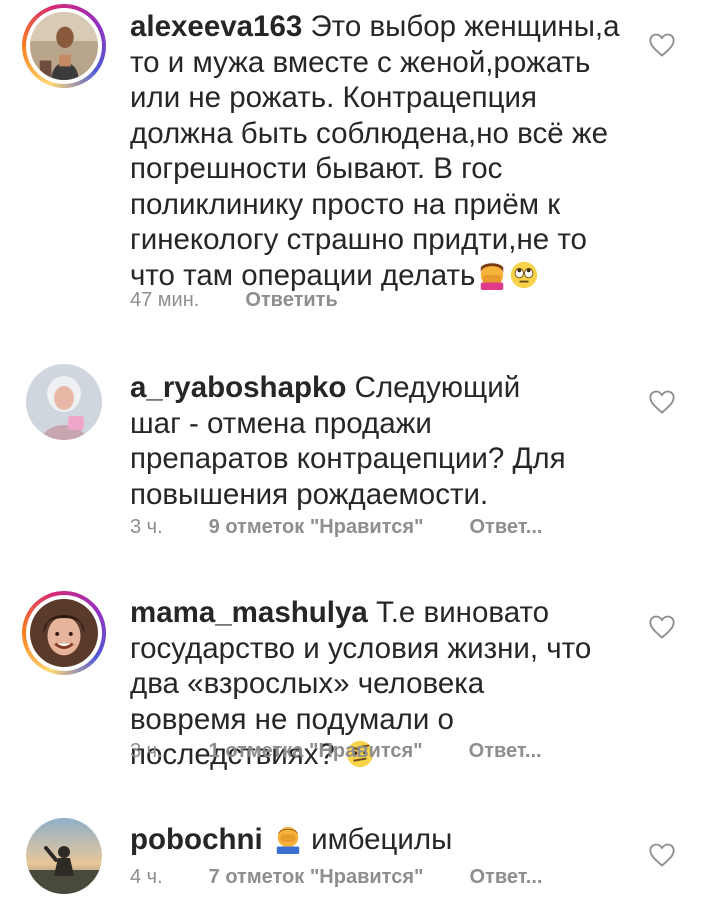 The height and width of the screenshot is (921, 718). Describe the element at coordinates (288, 840) in the screenshot. I see `facepalm-man-emoji` at that location.